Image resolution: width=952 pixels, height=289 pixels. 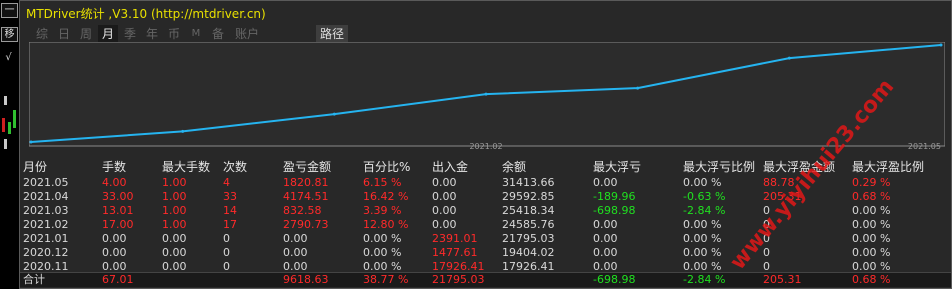 What do you see at coordinates (146, 14) in the screenshot?
I see `window-title: MTDriver统计 ,V3.10 (http://mtdriver.cn)` at bounding box center [146, 14].